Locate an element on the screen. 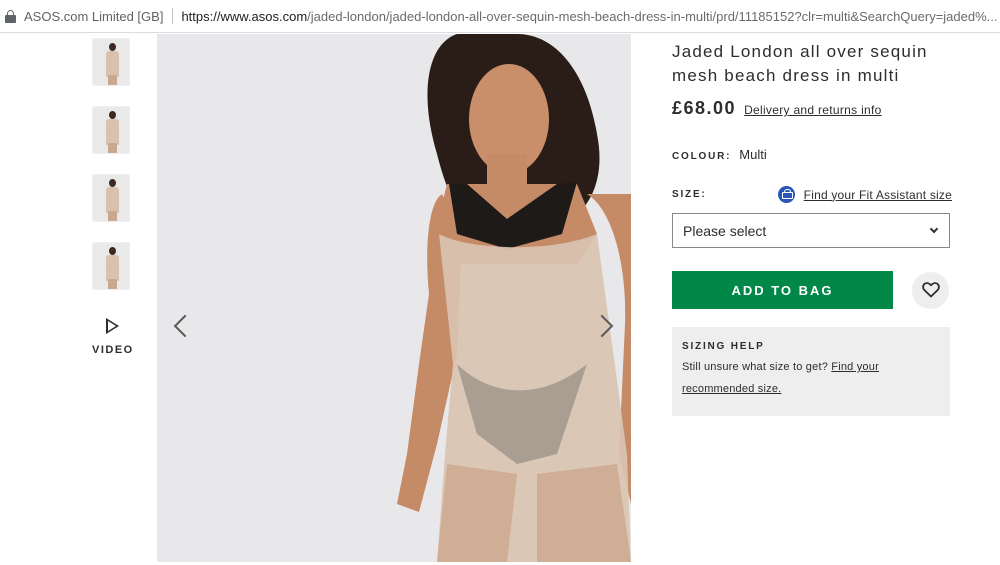 The width and height of the screenshot is (1000, 565). delivery-returns-link: Delivery and returns info is located at coordinates (813, 110).